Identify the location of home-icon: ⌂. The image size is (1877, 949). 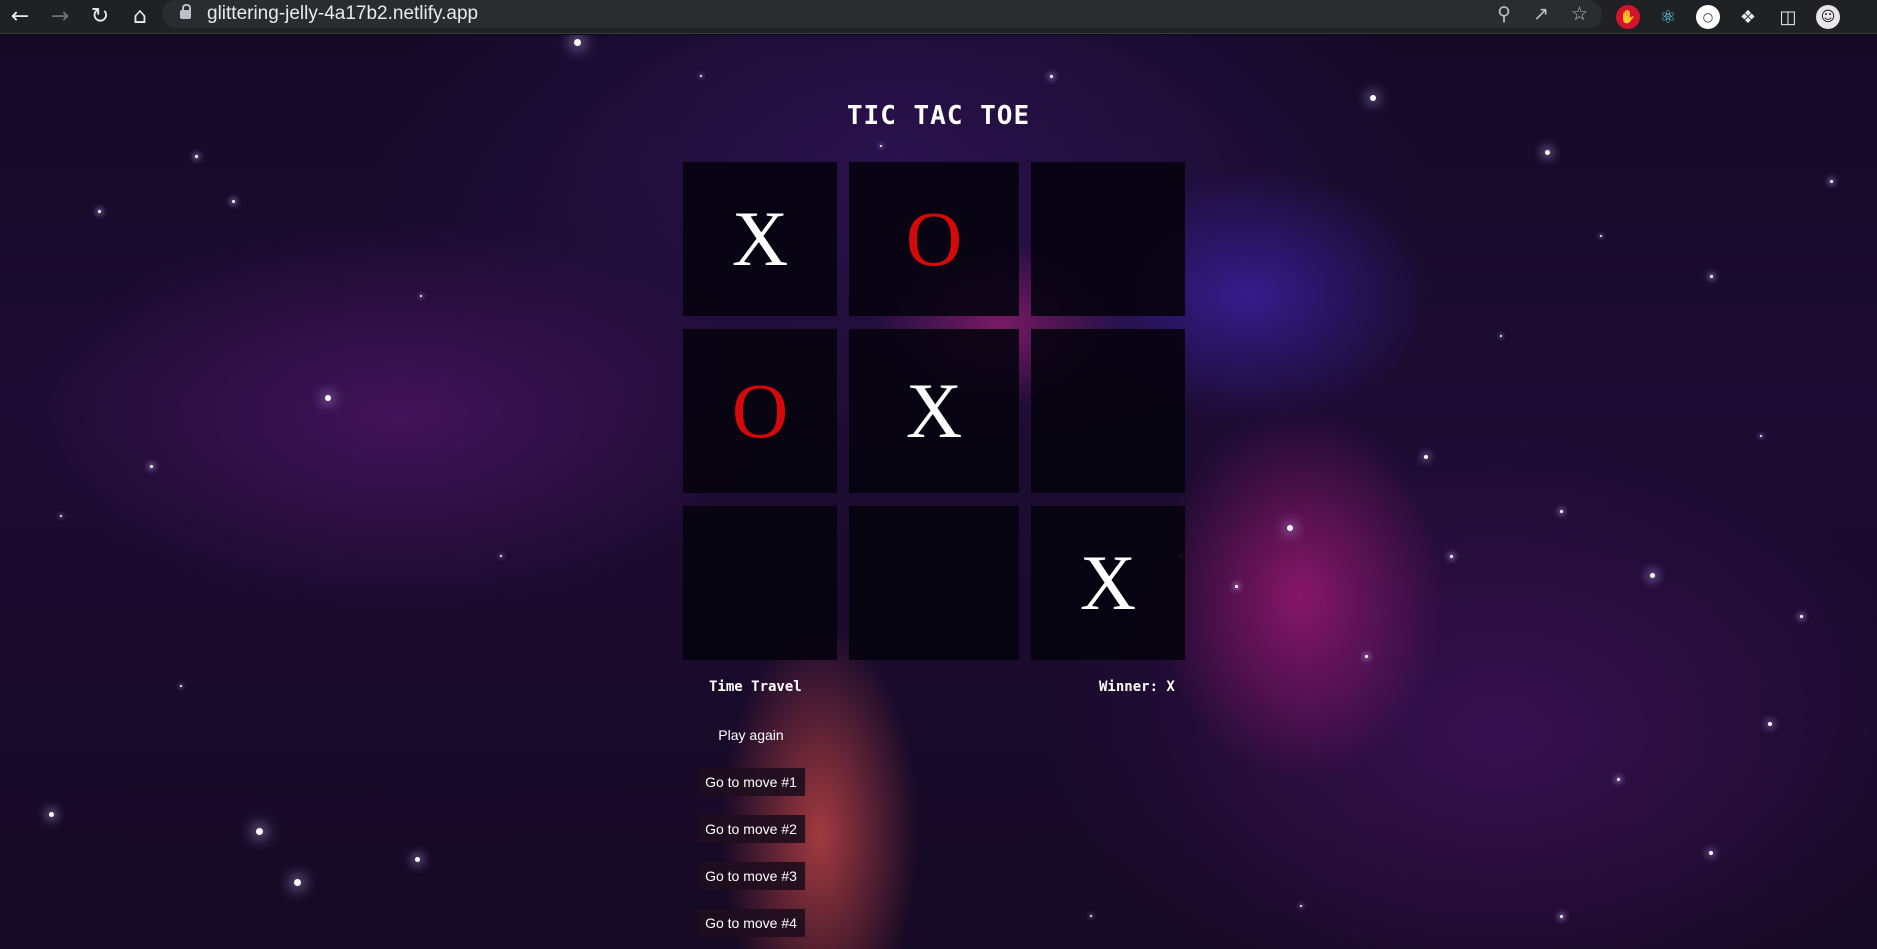
(140, 17).